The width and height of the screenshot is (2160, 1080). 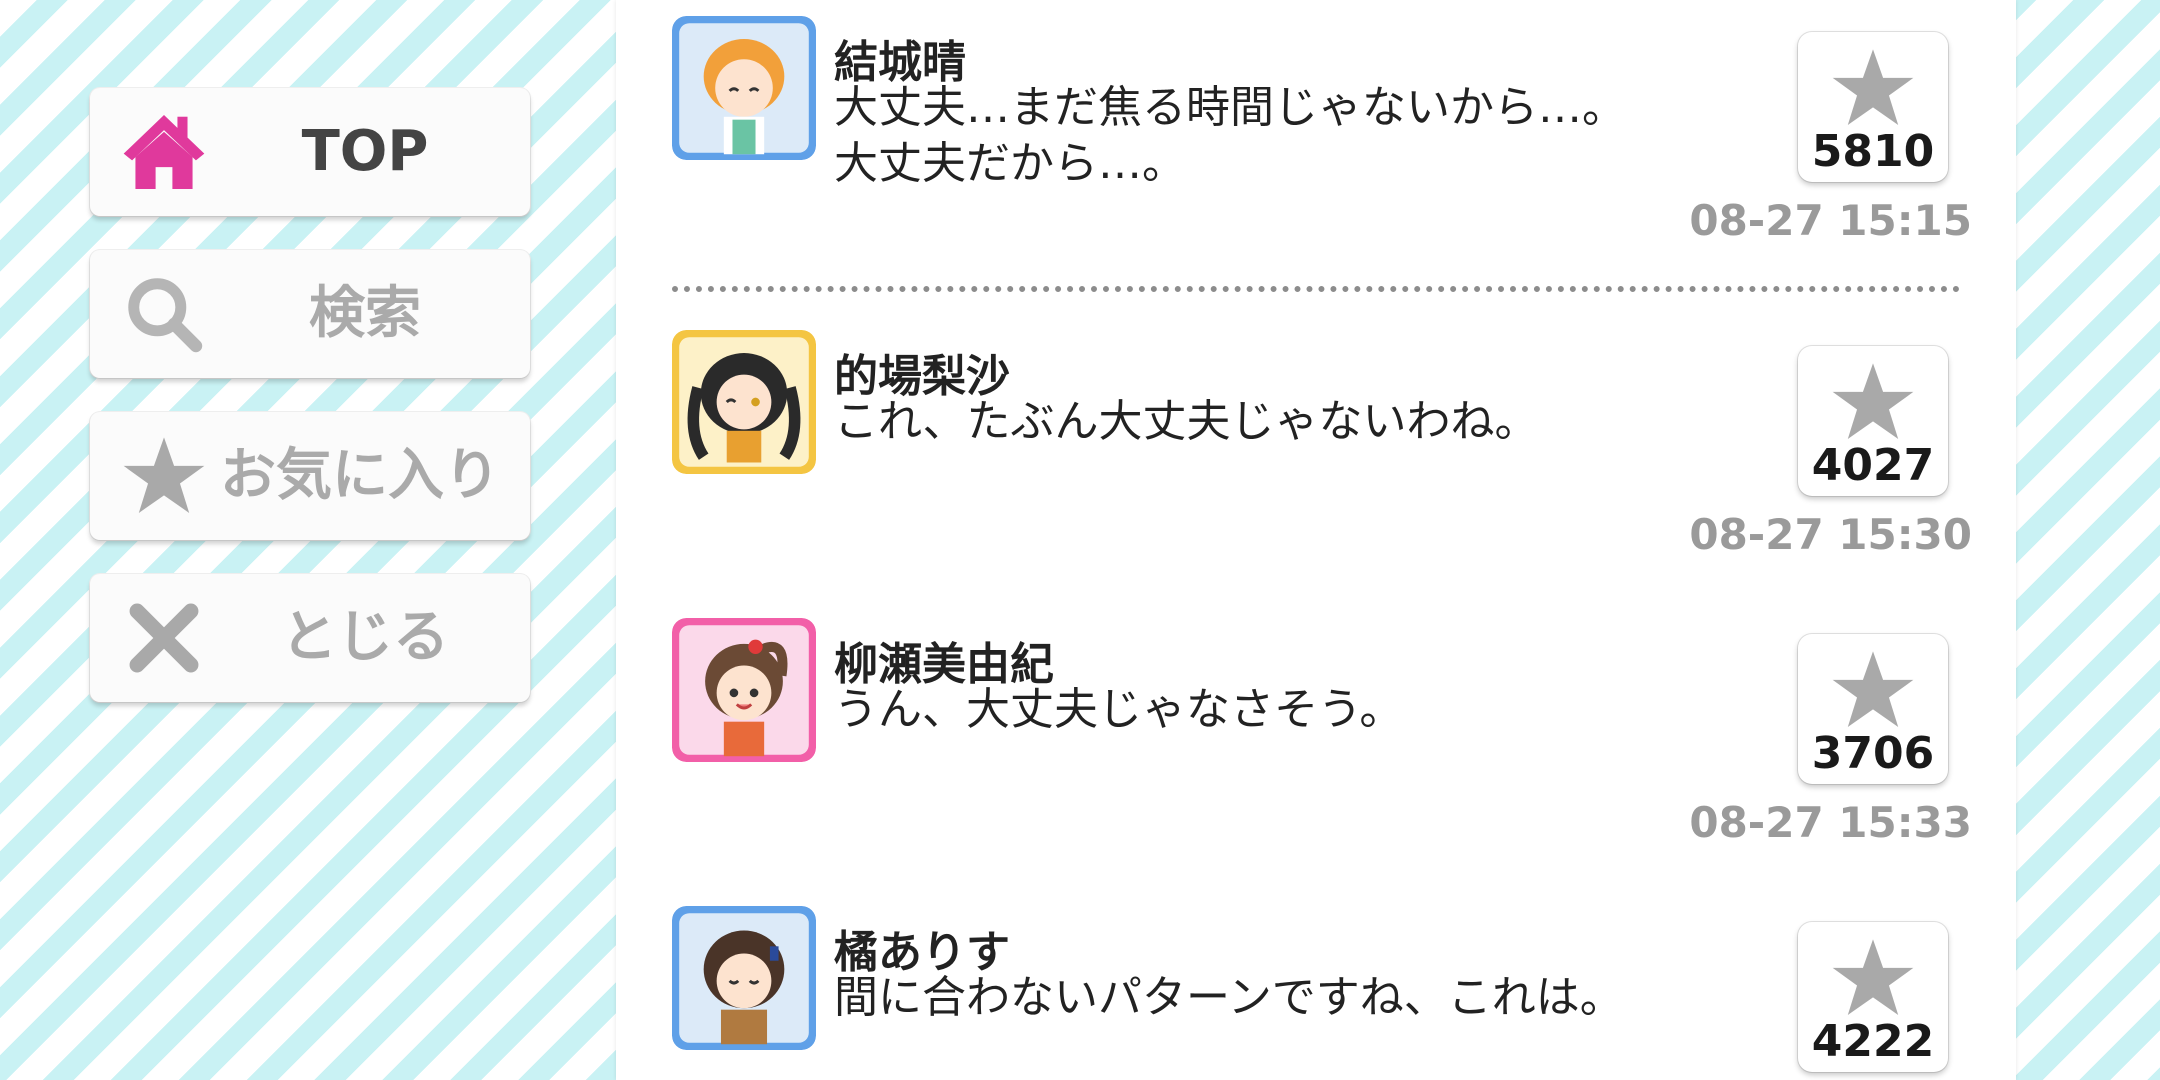 I want to click on timestamp: 08-27 15:15, so click(x=1830, y=220).